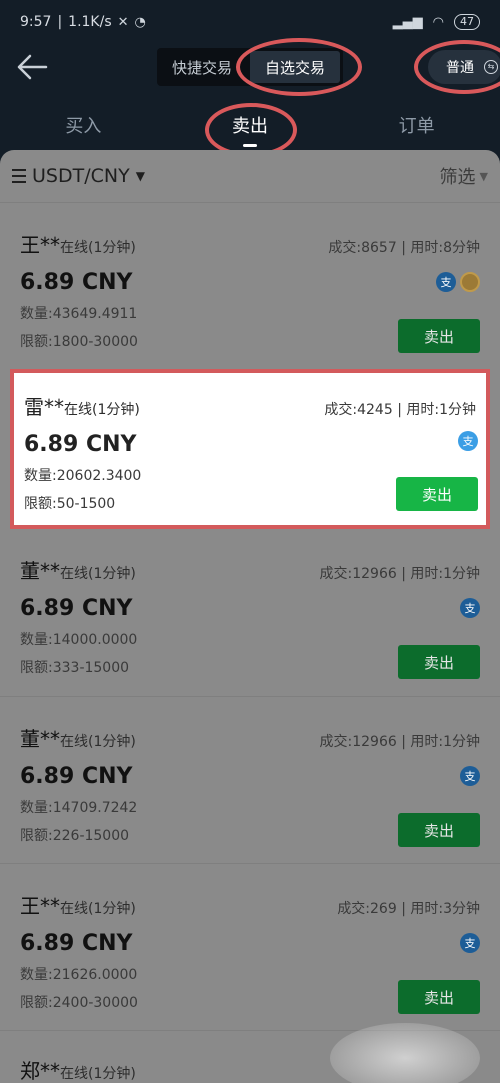 This screenshot has height=1083, width=500. Describe the element at coordinates (202, 67) in the screenshot. I see `segment-quick-trade: 快捷交易` at that location.